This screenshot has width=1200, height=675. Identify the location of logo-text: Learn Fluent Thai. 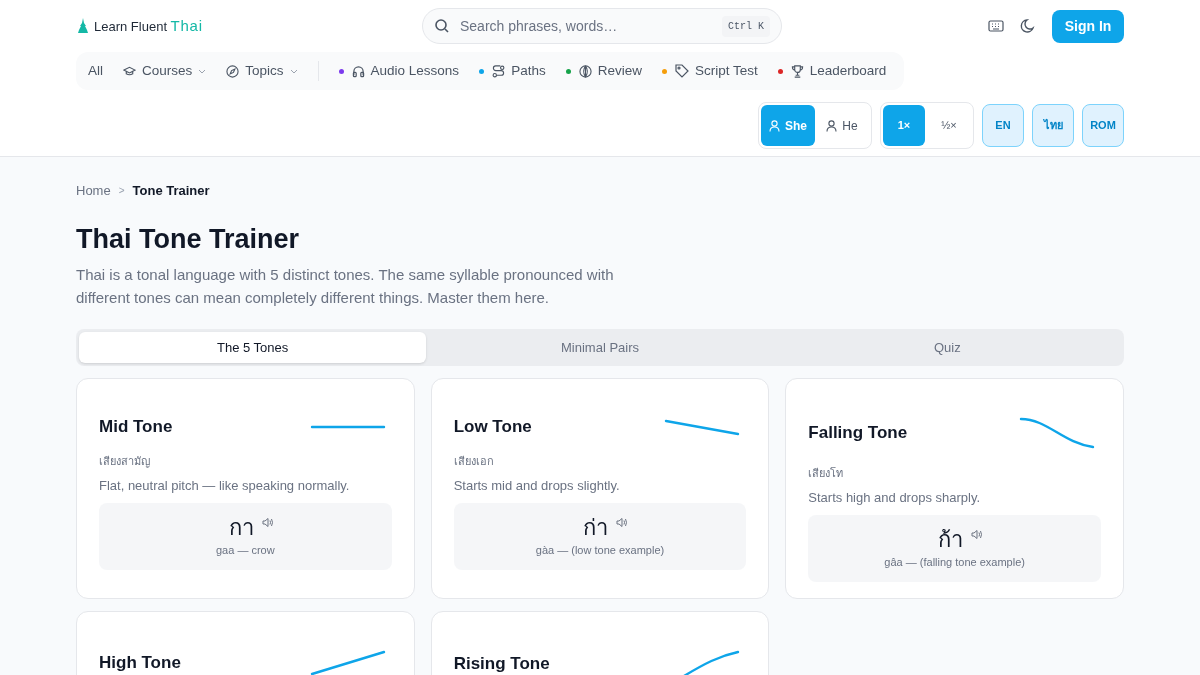
(148, 26).